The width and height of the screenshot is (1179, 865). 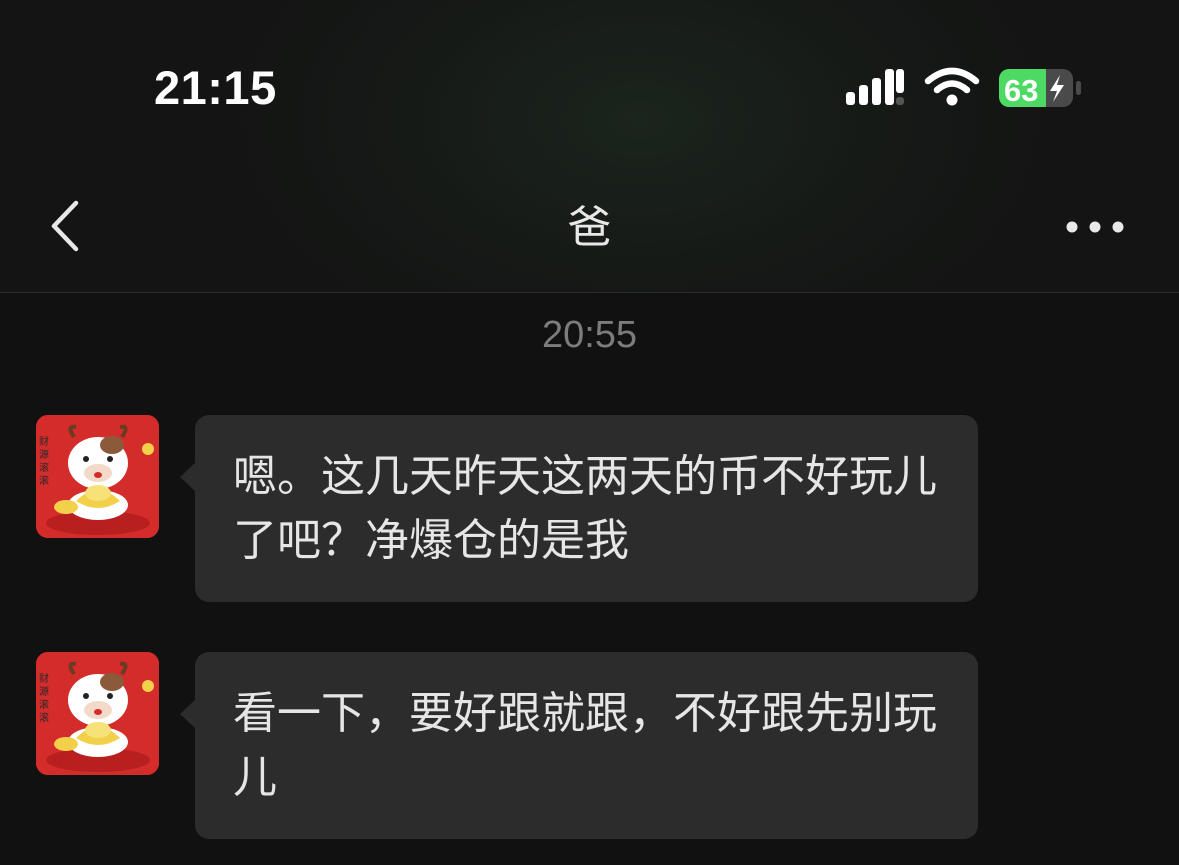 What do you see at coordinates (1095, 227) in the screenshot?
I see `more-dots-icon` at bounding box center [1095, 227].